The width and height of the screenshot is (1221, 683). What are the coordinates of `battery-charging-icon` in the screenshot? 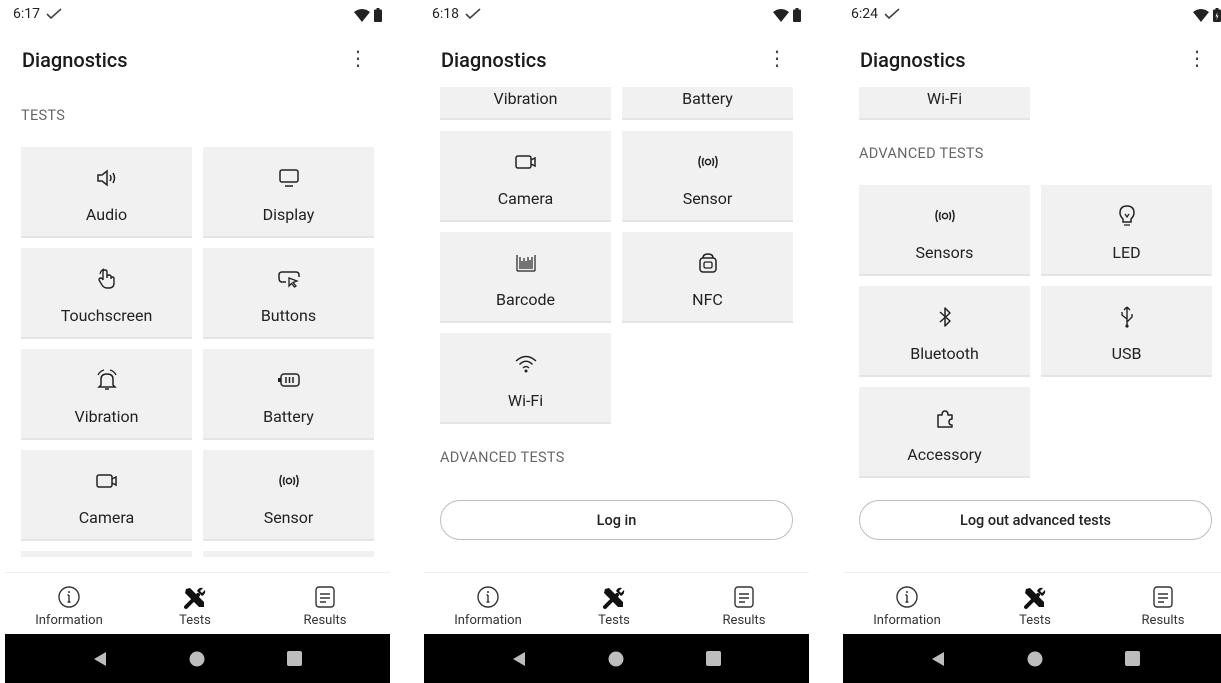 It's located at (1217, 15).